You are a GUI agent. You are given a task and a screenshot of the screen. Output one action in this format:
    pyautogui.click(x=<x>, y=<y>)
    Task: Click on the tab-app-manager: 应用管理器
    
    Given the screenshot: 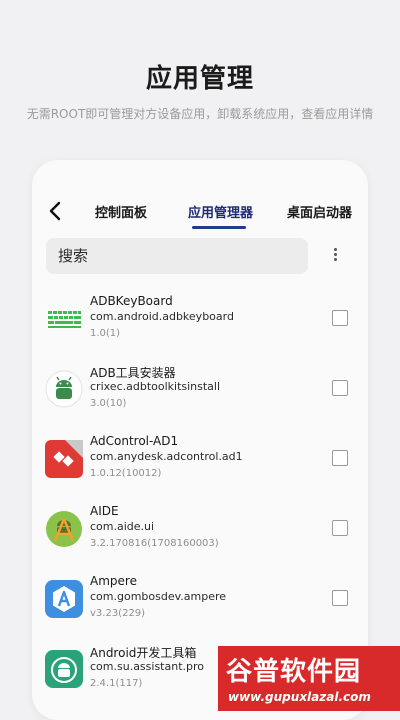 What is the action you would take?
    pyautogui.click(x=220, y=211)
    